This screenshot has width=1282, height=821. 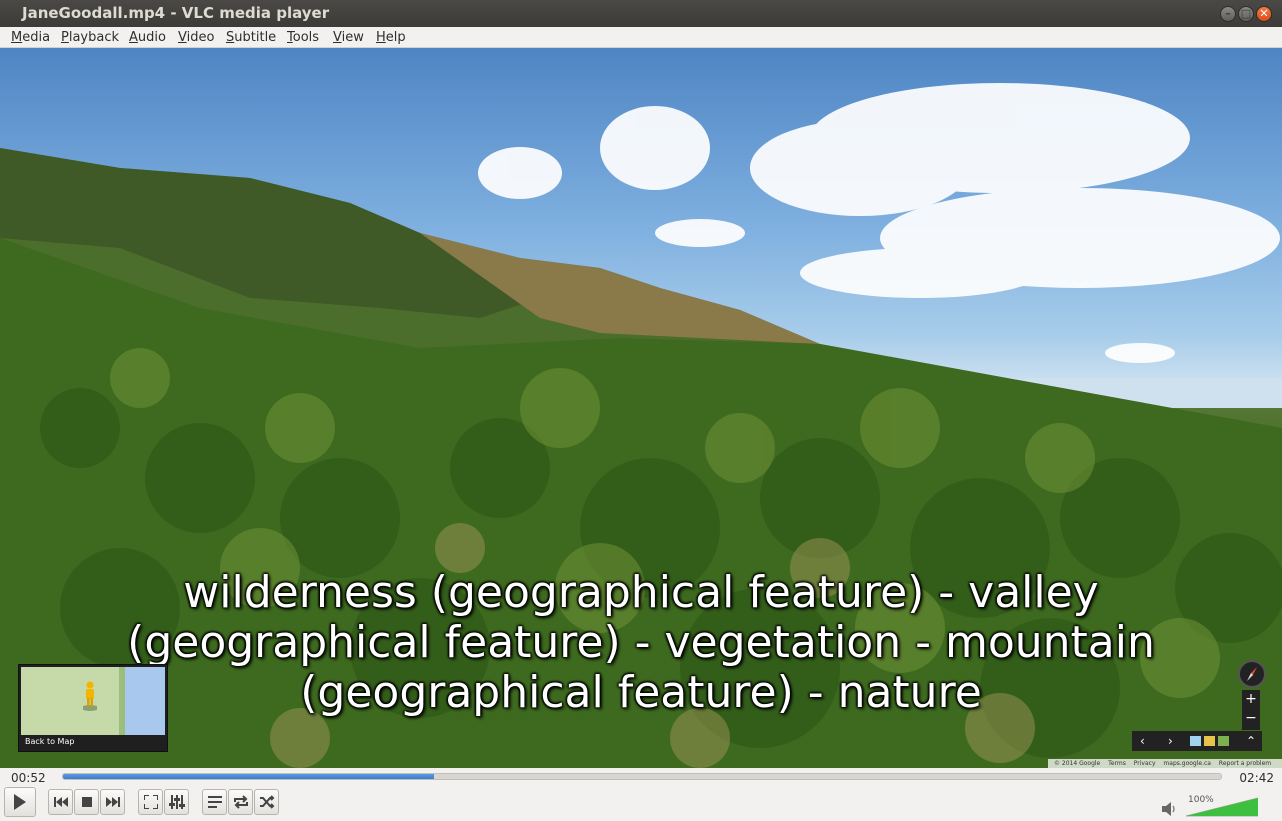 I want to click on menu-view: View, so click(x=348, y=37).